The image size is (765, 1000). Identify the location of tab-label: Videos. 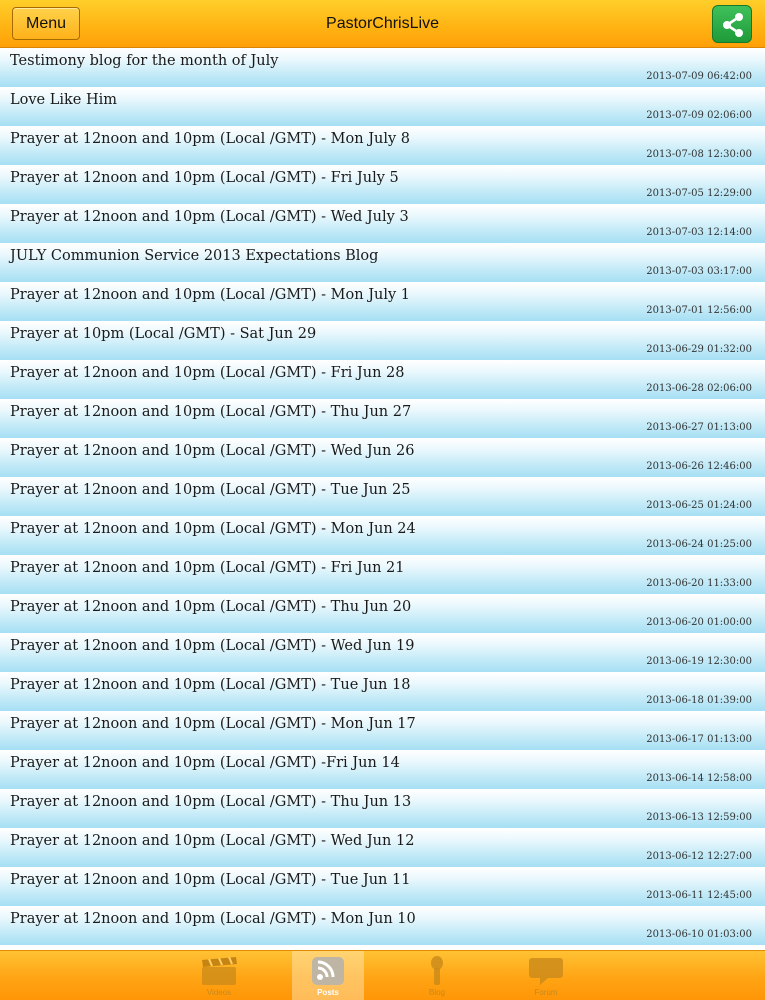
(219, 992).